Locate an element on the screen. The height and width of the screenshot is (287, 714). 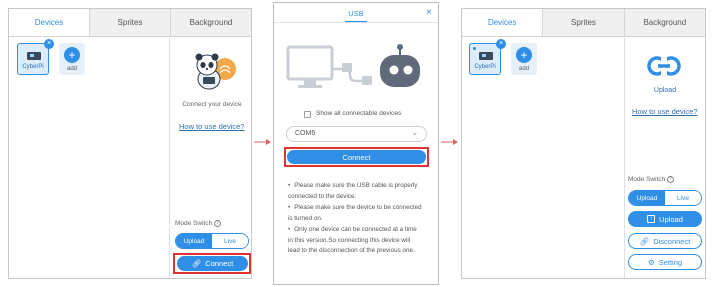
tab-background-after: Background is located at coordinates (664, 22).